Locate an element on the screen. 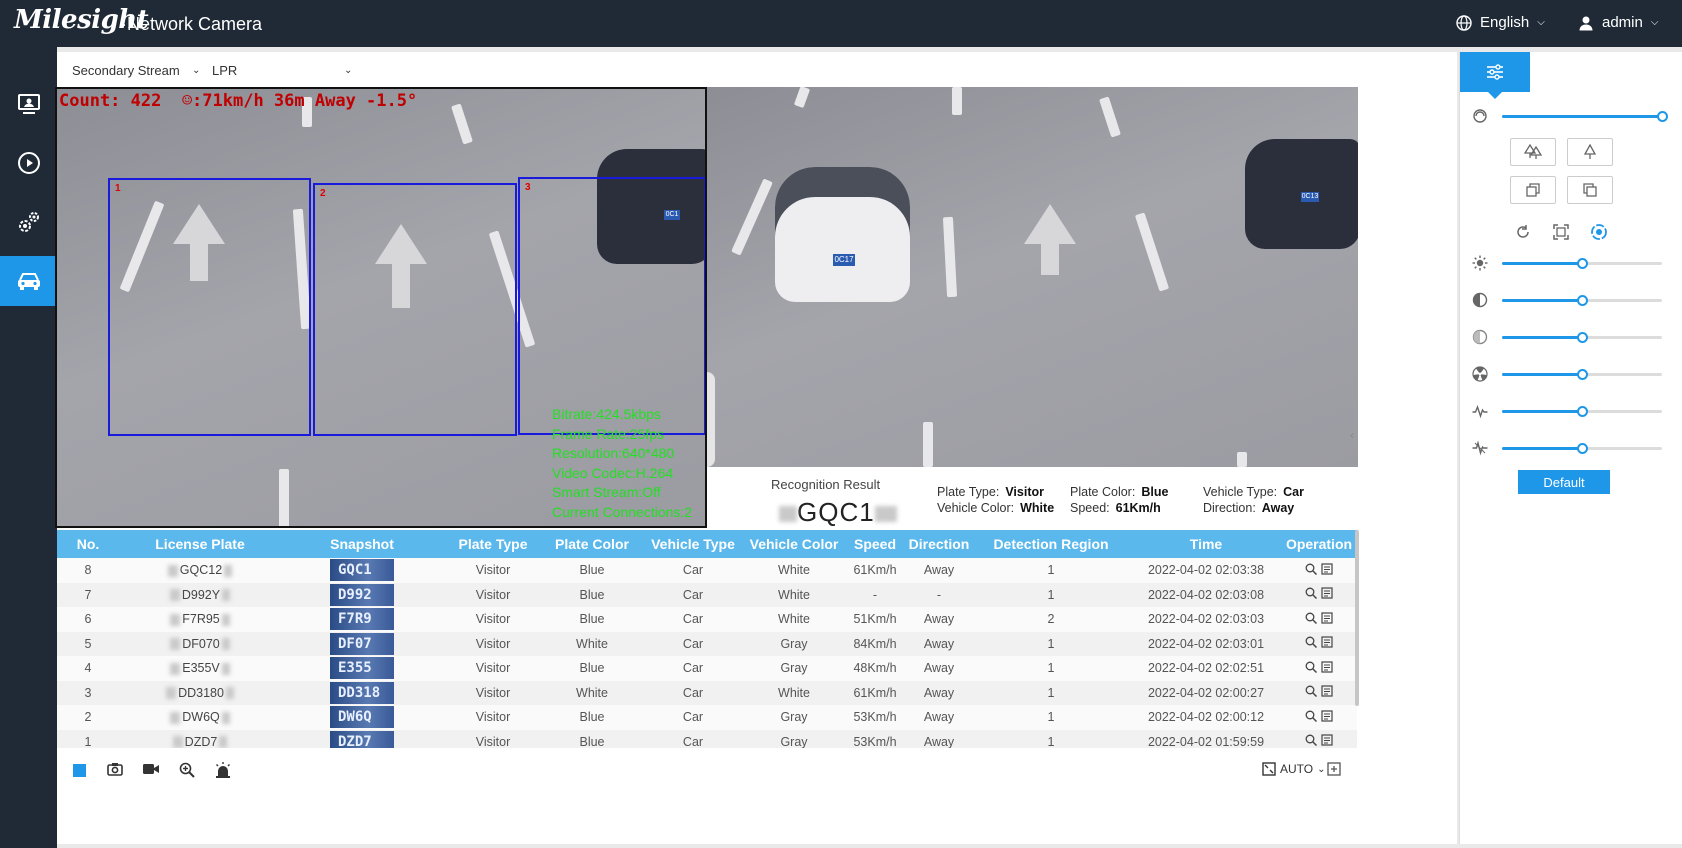 The height and width of the screenshot is (848, 1682). snapshot-button is located at coordinates (115, 770).